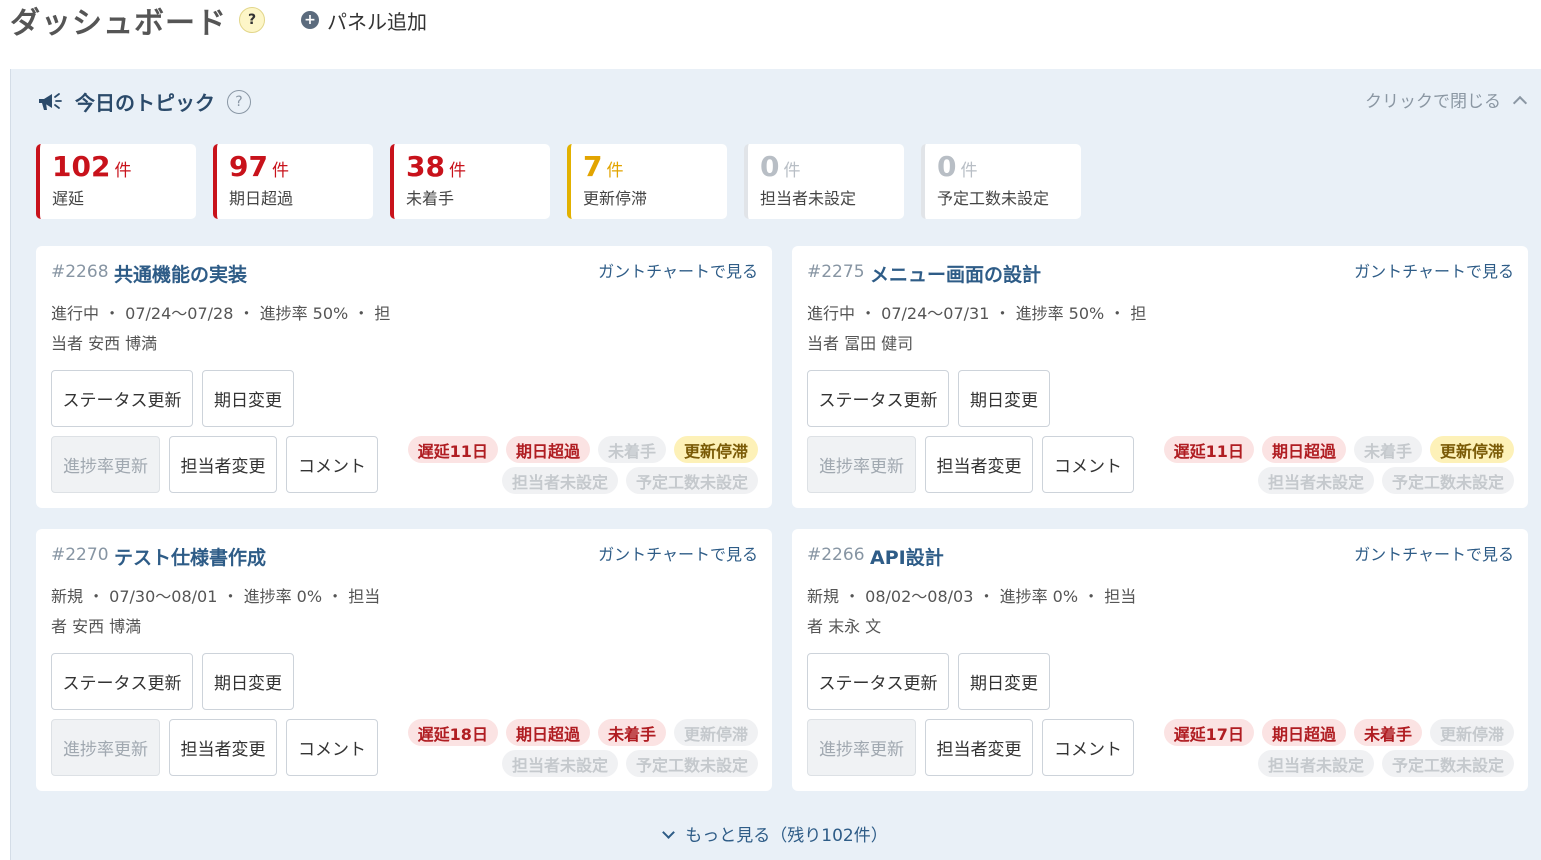 This screenshot has height=860, width=1541. I want to click on stat-tile: 102 件遅延, so click(116, 181).